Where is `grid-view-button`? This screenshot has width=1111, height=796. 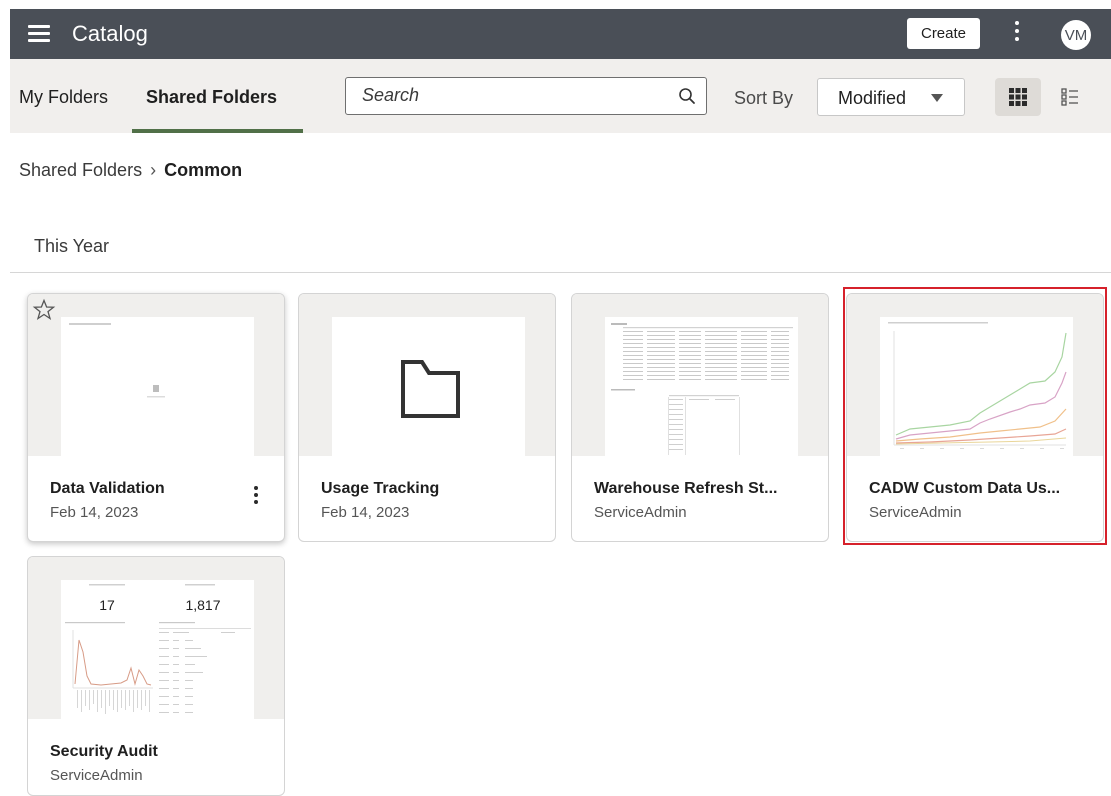
grid-view-button is located at coordinates (1018, 97).